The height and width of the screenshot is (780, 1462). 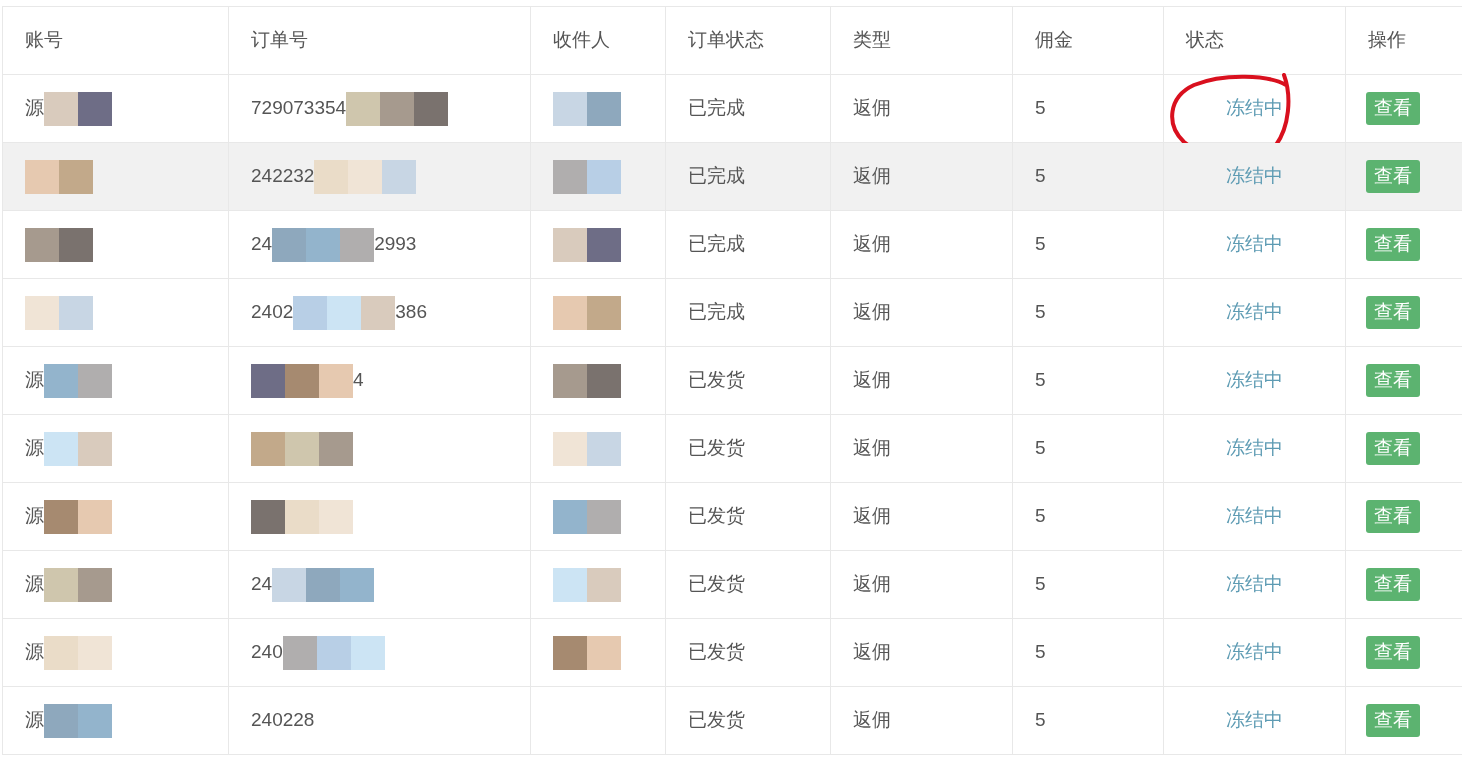 I want to click on column-header: 订单状态, so click(x=726, y=40).